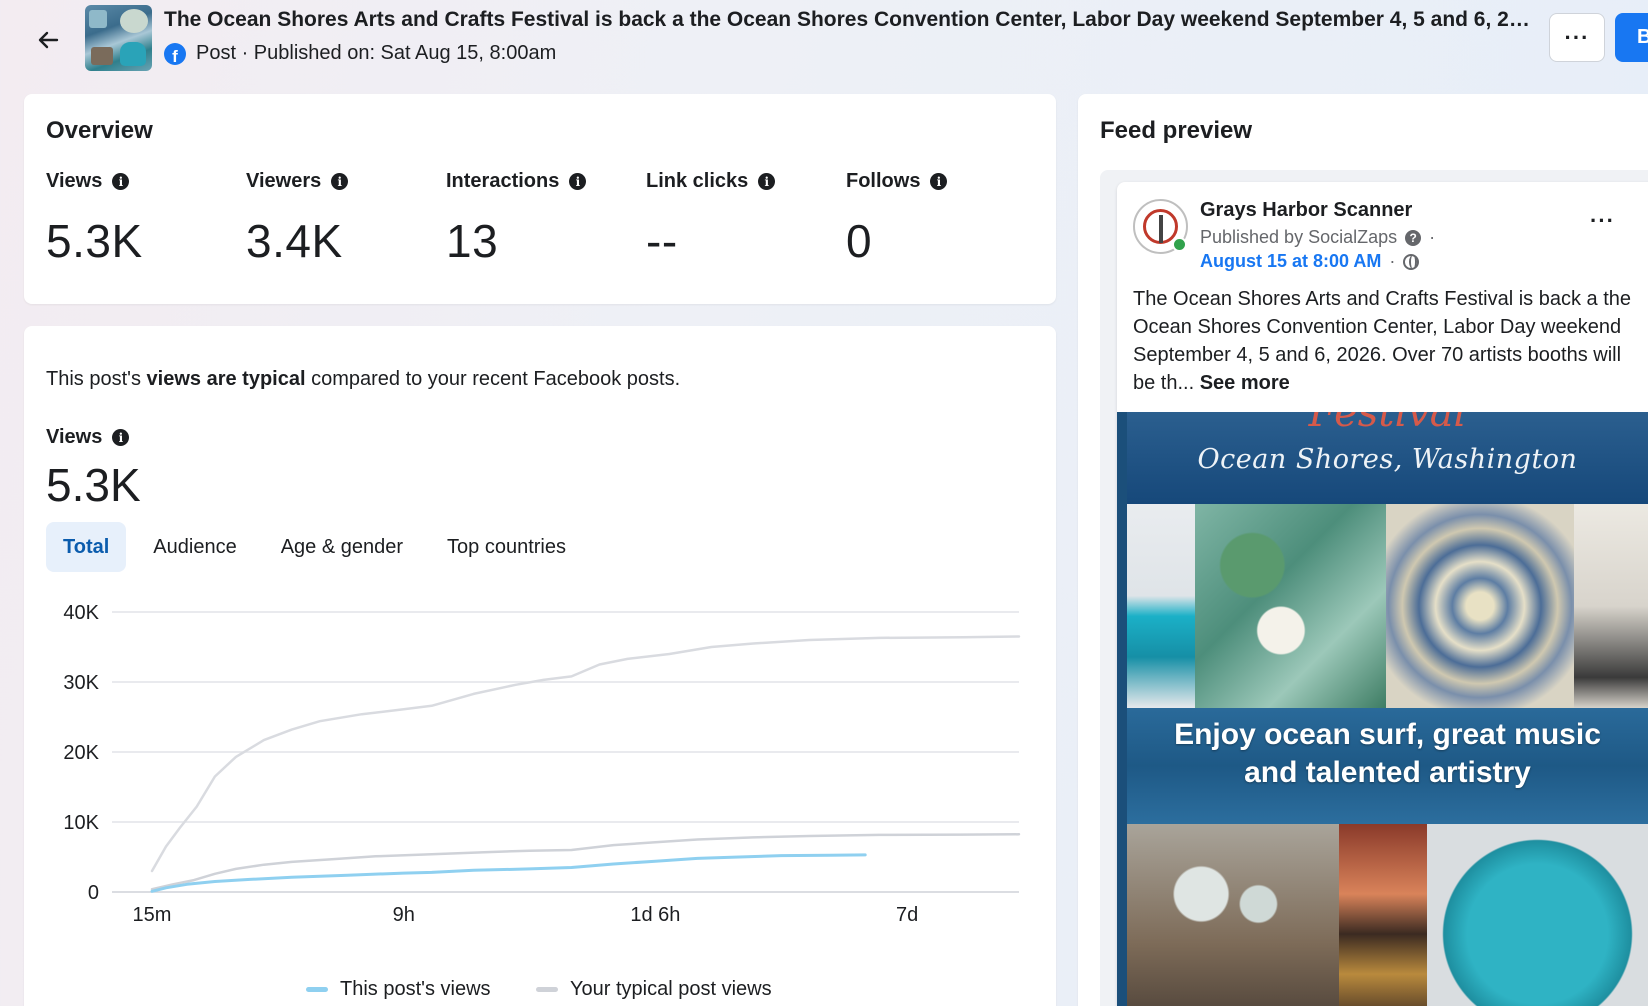 The height and width of the screenshot is (1006, 1648). I want to click on legend-this-post: This post's views, so click(398, 989).